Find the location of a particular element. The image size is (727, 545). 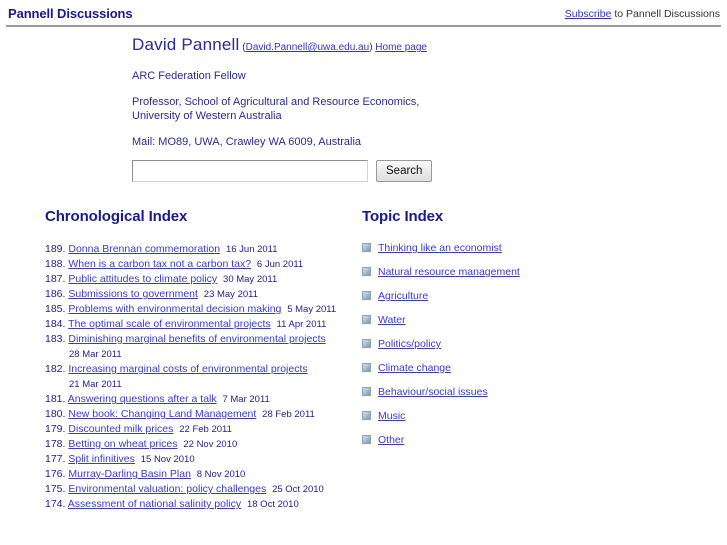

entry-number: 187. is located at coordinates (55, 279).